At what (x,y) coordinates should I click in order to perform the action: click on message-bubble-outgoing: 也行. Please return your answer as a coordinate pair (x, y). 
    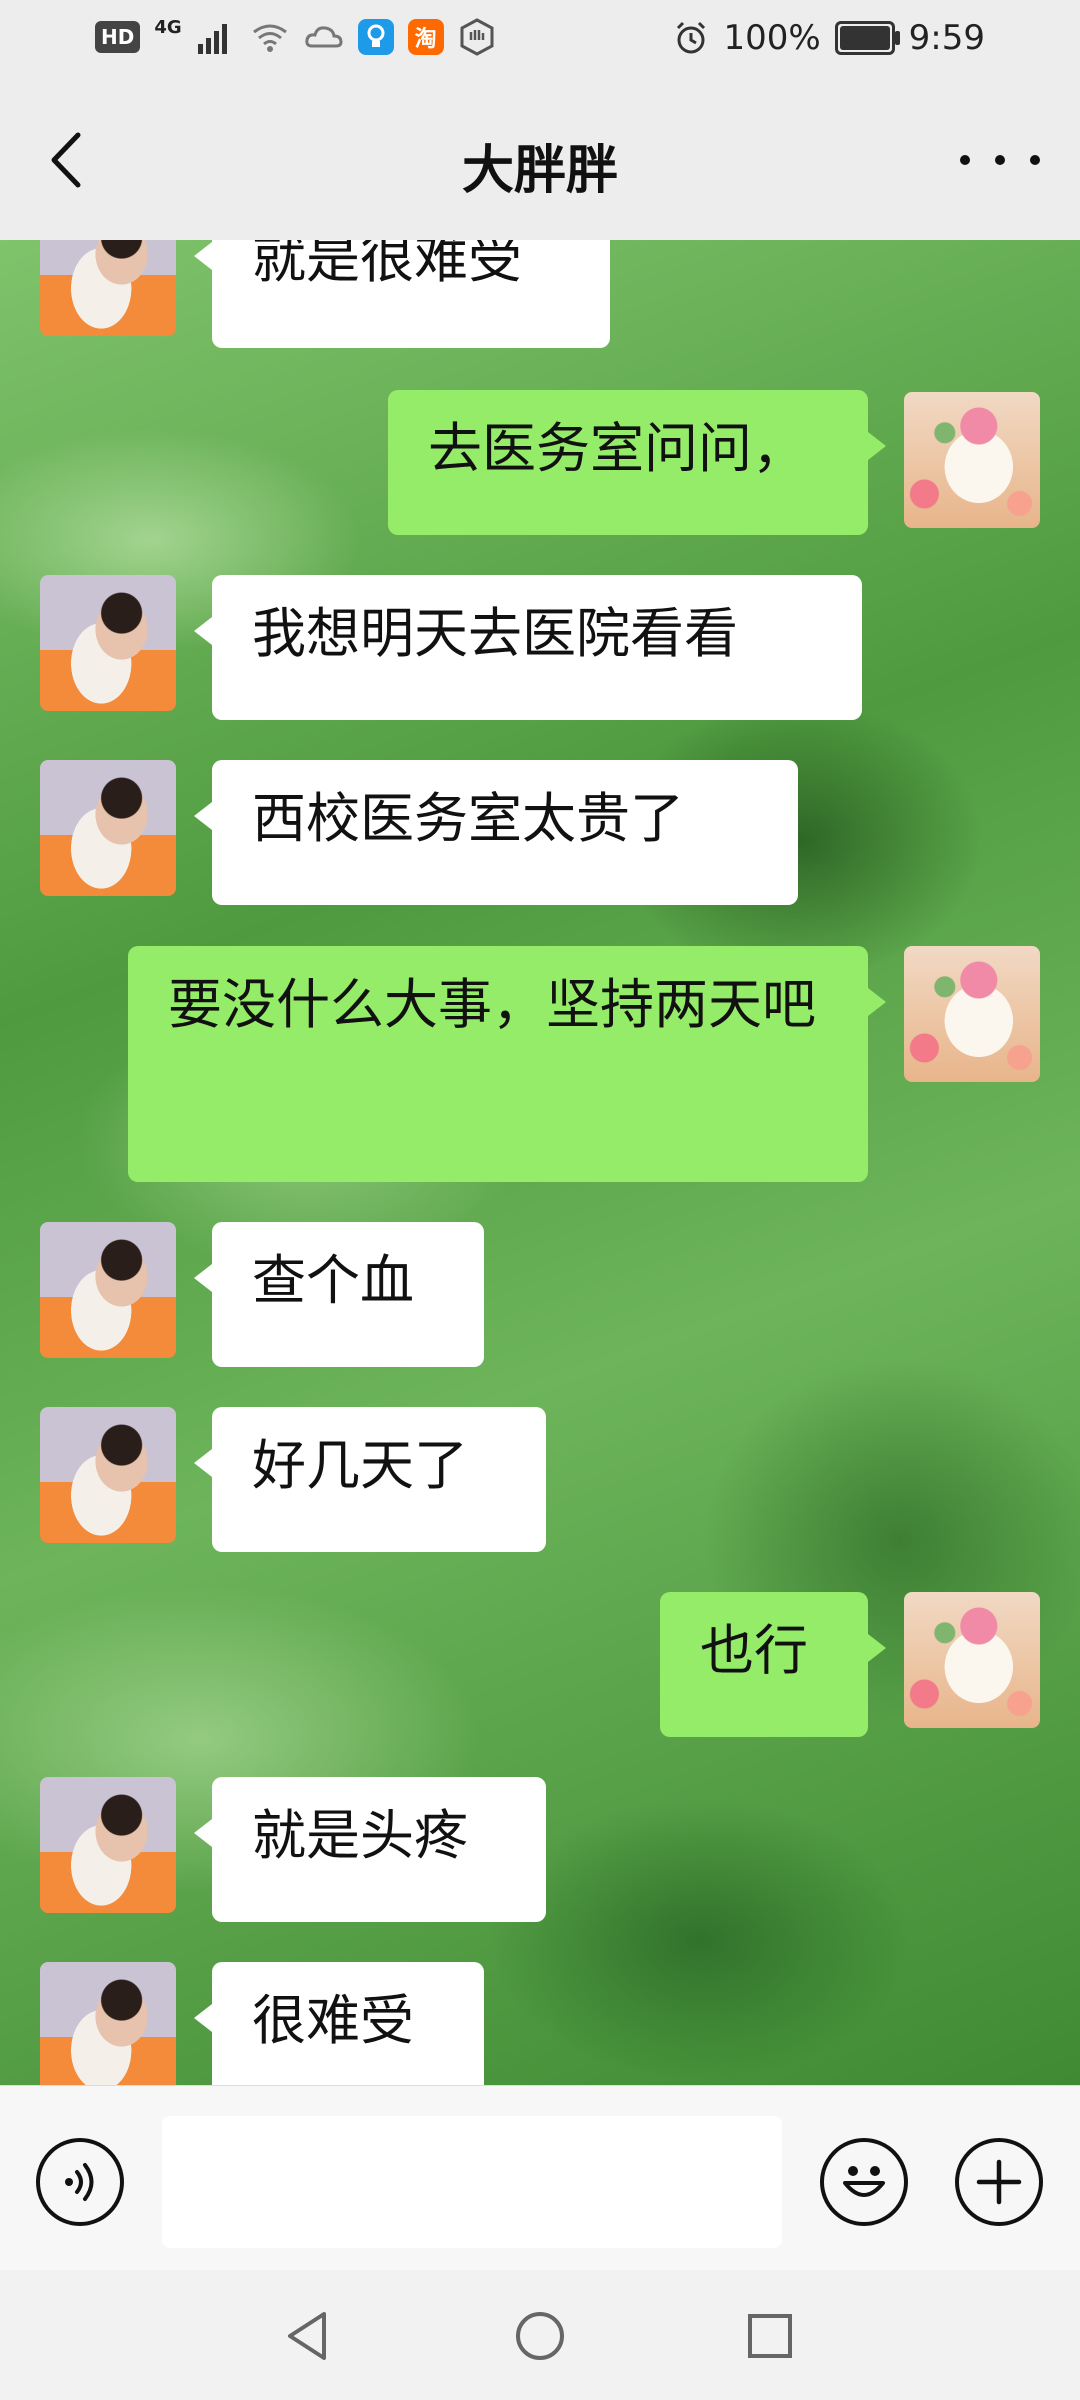
    Looking at the image, I should click on (773, 1664).